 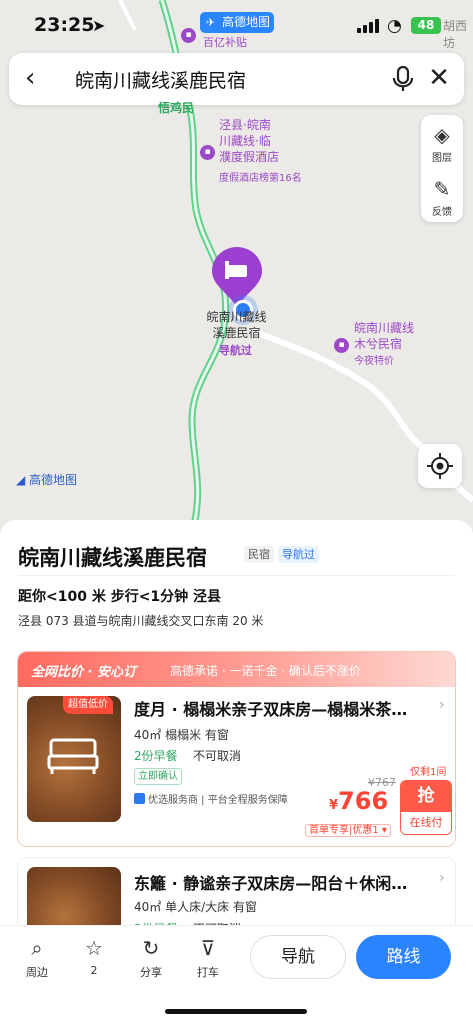 What do you see at coordinates (368, 26) in the screenshot?
I see `signal-icon` at bounding box center [368, 26].